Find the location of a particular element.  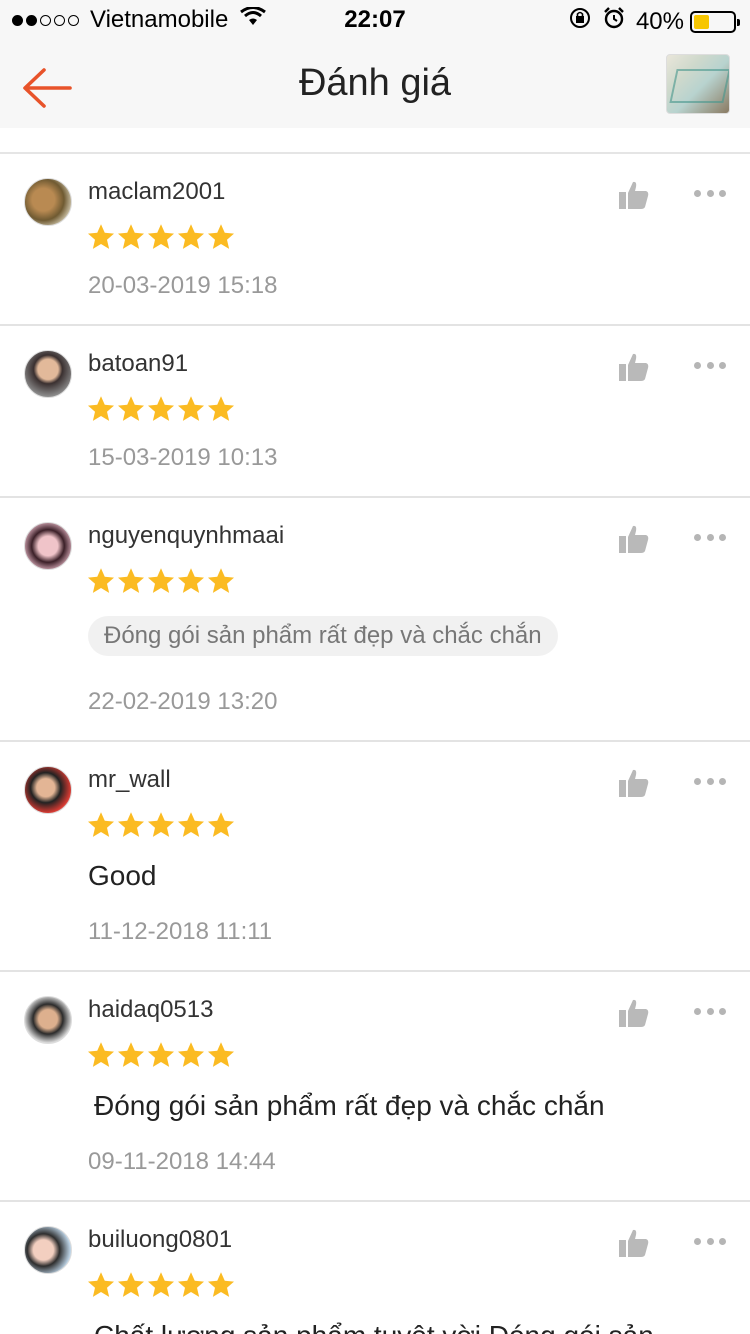

review-username: nguyenquynhmaai is located at coordinates (186, 536).